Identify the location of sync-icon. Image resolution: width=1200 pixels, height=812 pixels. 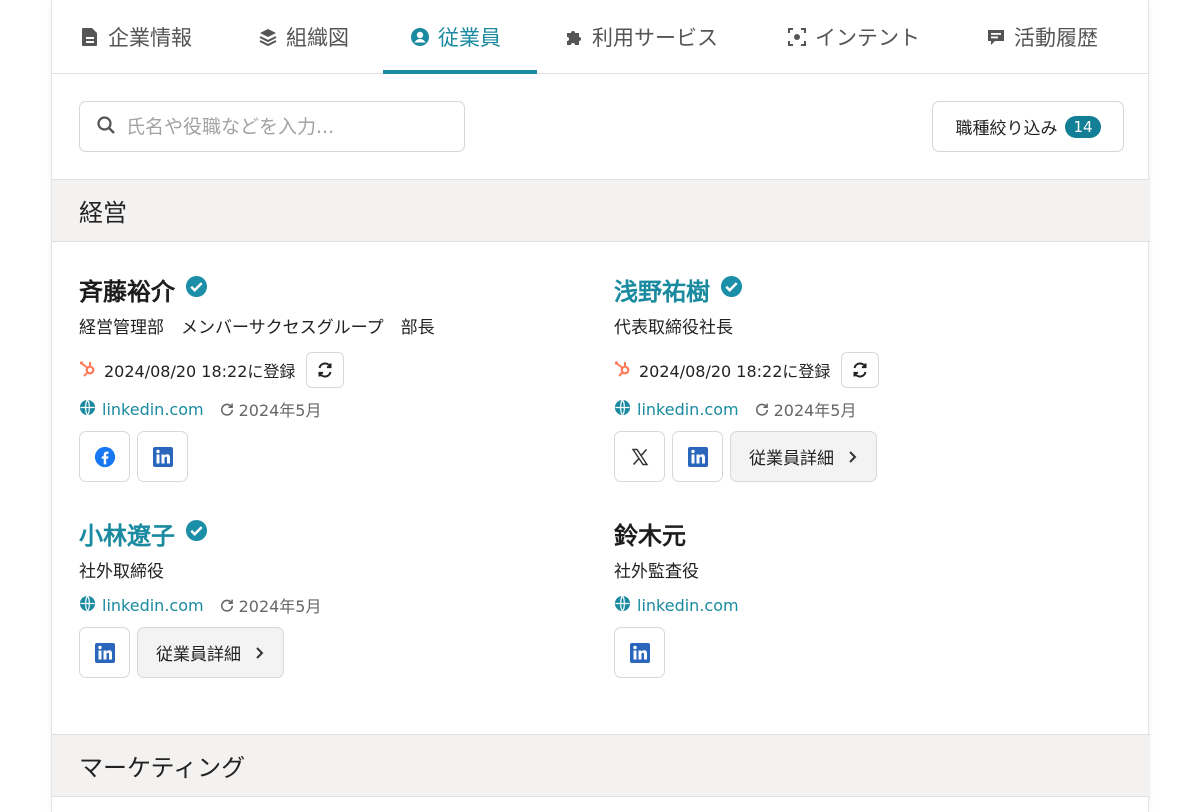
(325, 370).